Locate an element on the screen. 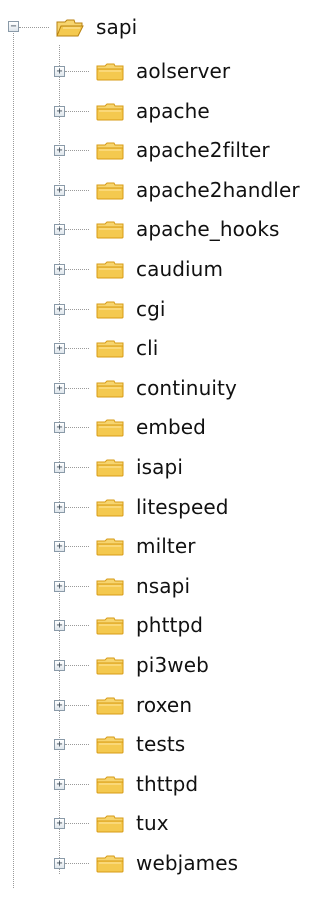 The height and width of the screenshot is (904, 326). tree-item: + aolserver is located at coordinates (163, 72).